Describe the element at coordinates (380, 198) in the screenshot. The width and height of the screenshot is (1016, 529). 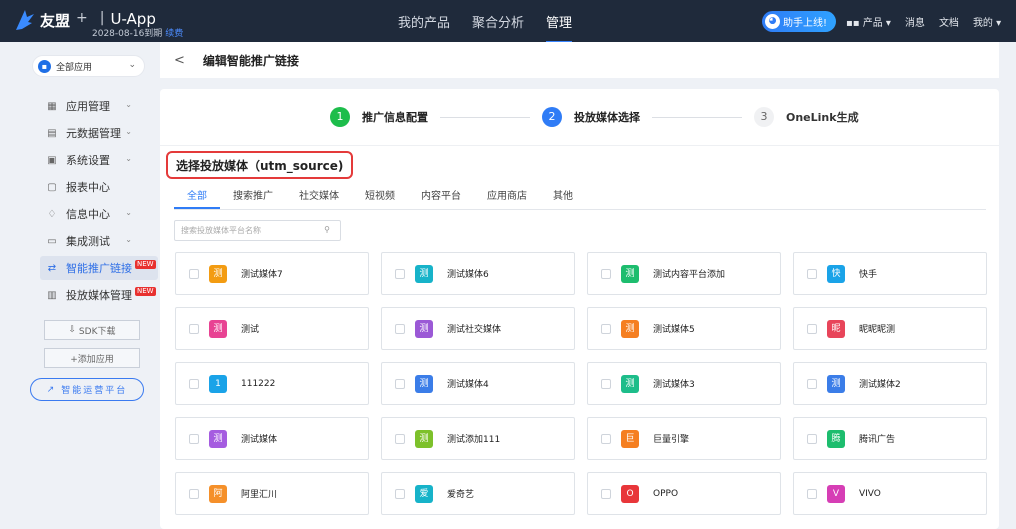
I see `tab-short-video: 短视频` at that location.